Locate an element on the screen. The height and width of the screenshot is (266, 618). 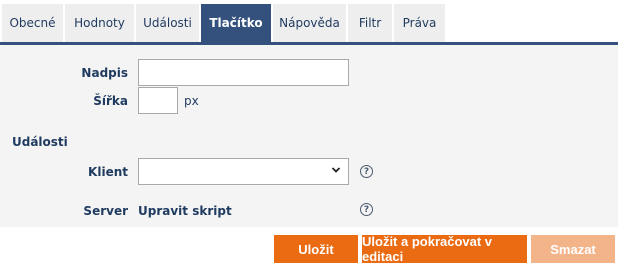
tab-tlacitko: Tlačítko is located at coordinates (236, 23).